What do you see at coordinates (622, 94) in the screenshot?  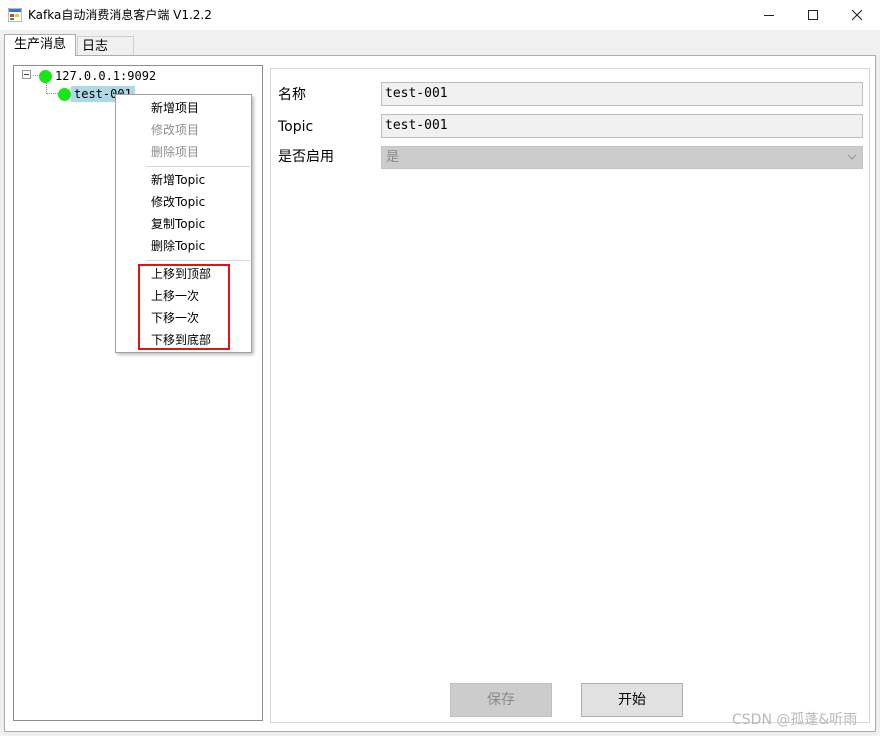 I see `name-field: test-001` at bounding box center [622, 94].